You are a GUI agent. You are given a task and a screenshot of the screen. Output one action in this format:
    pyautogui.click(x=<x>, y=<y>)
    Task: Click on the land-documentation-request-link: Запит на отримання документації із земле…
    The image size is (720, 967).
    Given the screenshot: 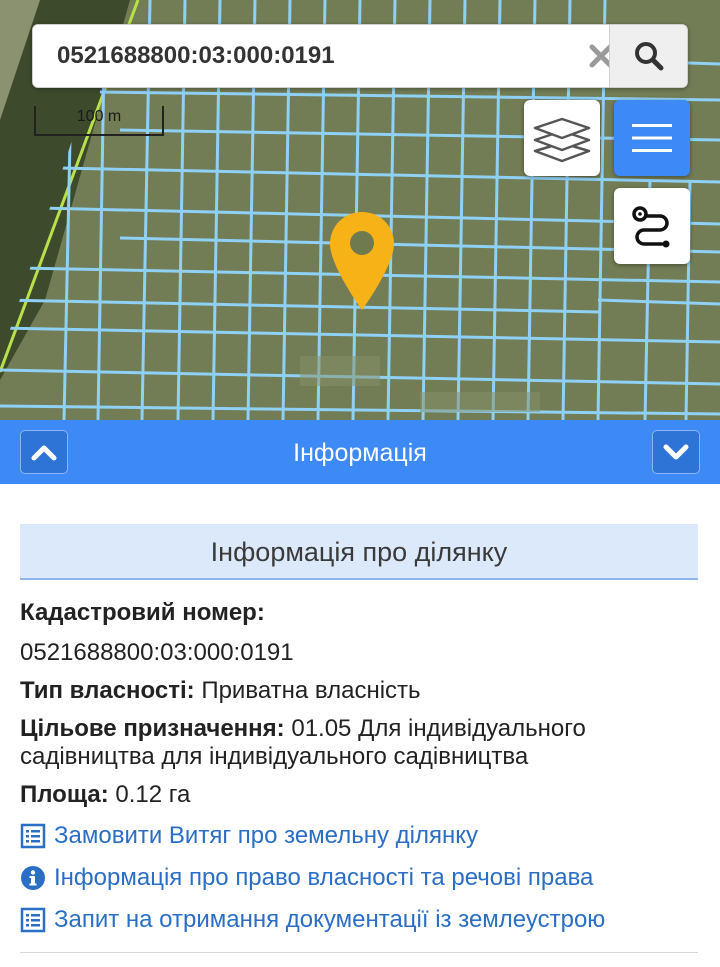 What is the action you would take?
    pyautogui.click(x=312, y=920)
    